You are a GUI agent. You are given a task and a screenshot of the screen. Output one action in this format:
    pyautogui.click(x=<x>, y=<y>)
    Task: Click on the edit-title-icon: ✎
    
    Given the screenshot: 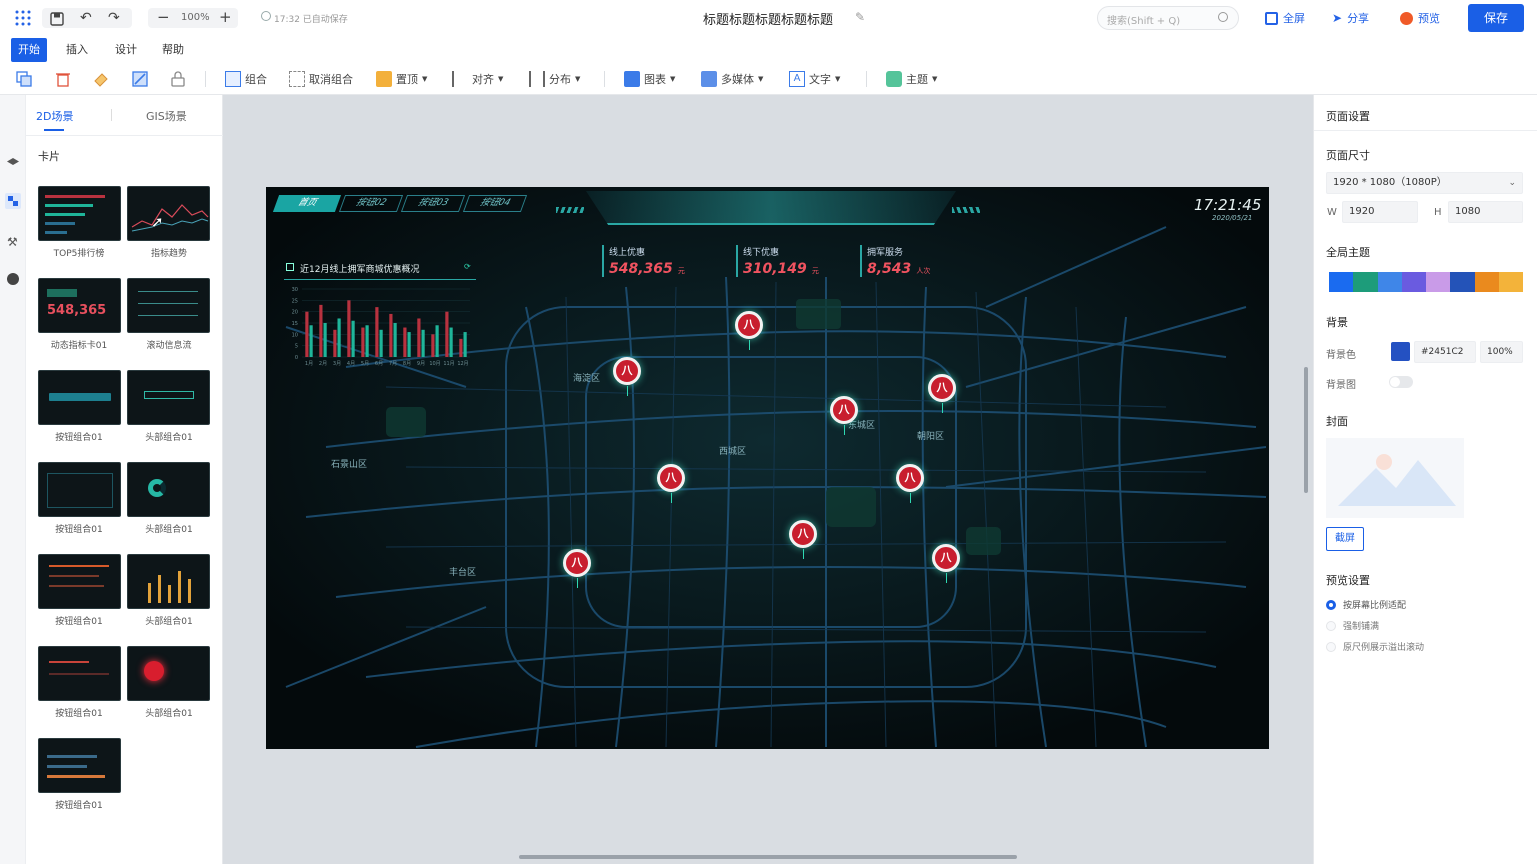 What is the action you would take?
    pyautogui.click(x=860, y=17)
    